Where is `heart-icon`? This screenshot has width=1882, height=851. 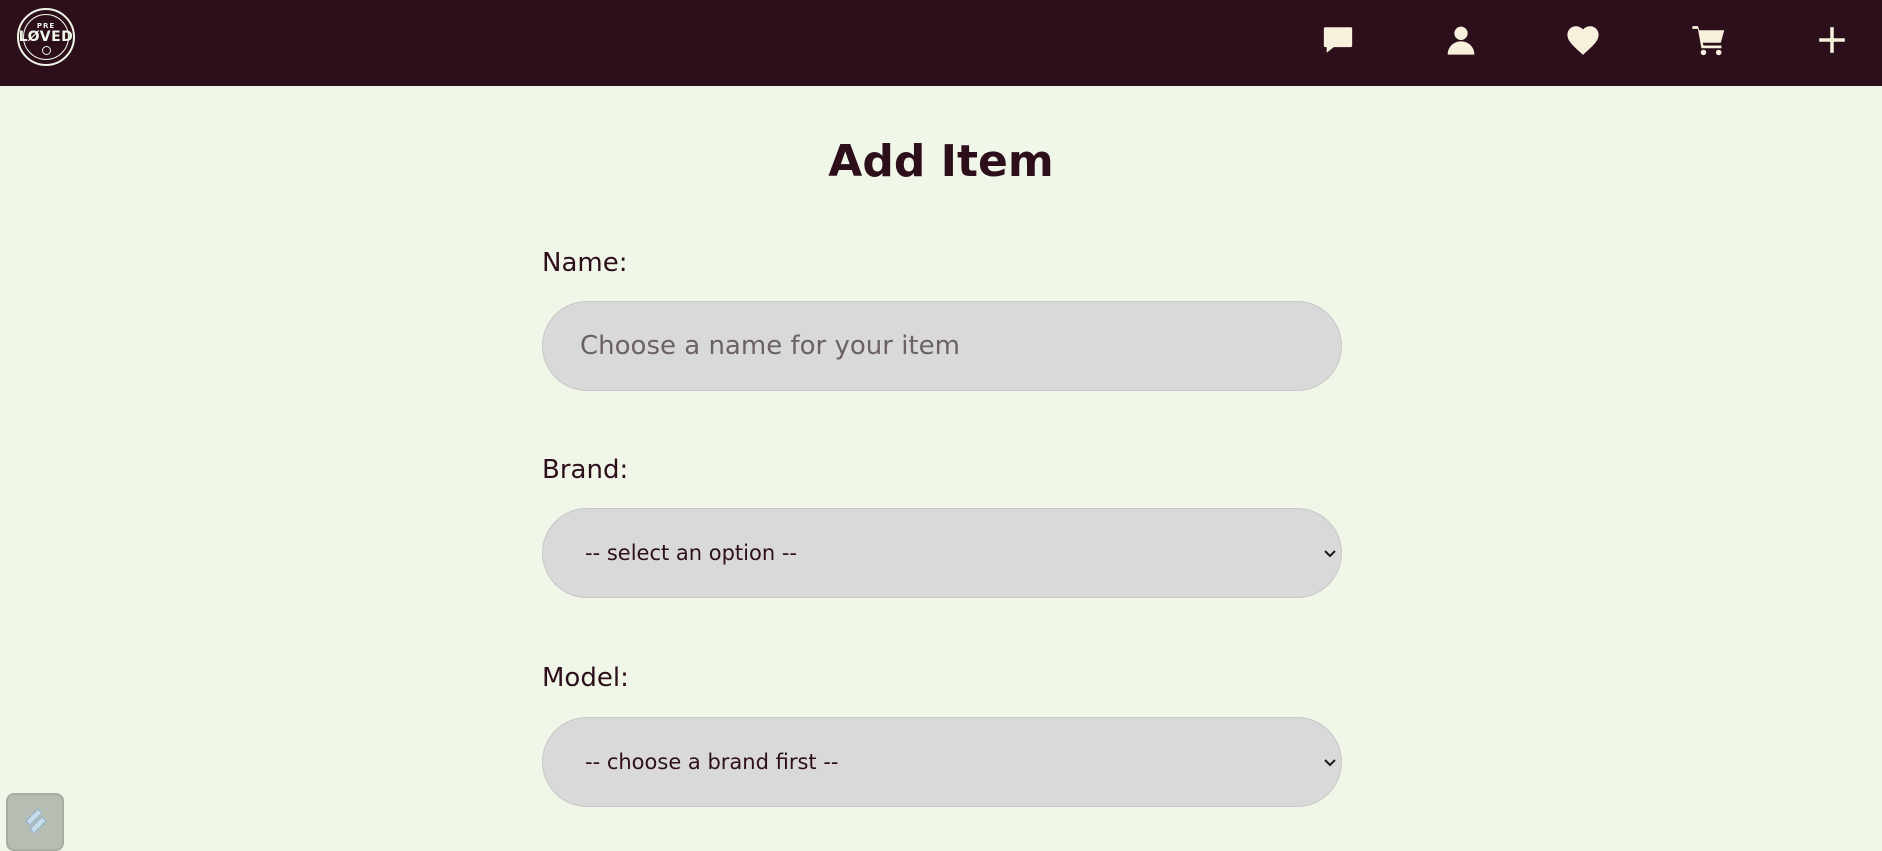
heart-icon is located at coordinates (1583, 40).